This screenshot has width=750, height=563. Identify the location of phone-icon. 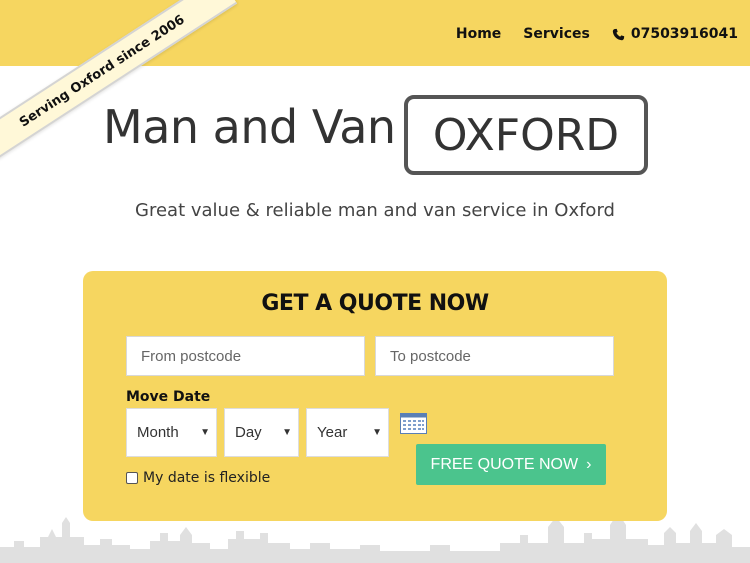
(618, 34).